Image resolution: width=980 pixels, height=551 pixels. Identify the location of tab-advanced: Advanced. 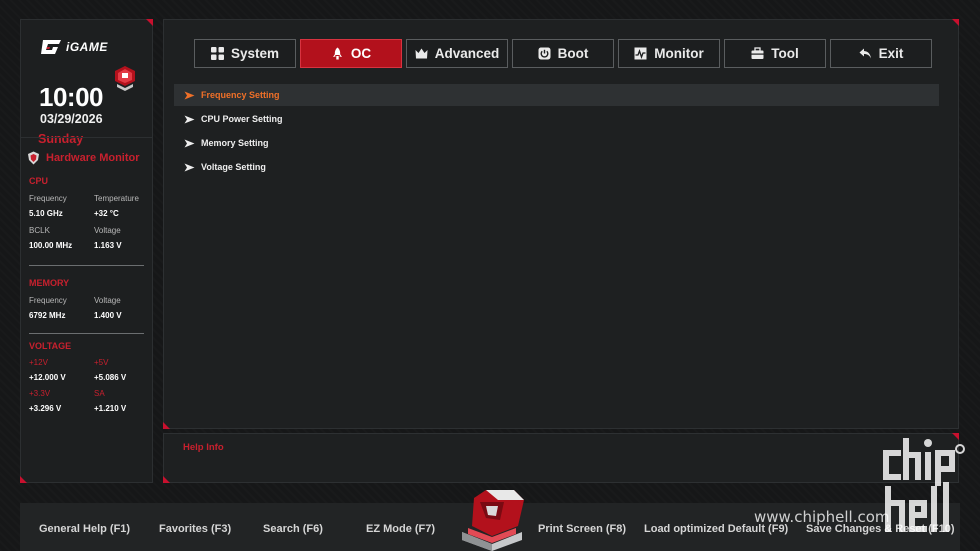
(457, 53).